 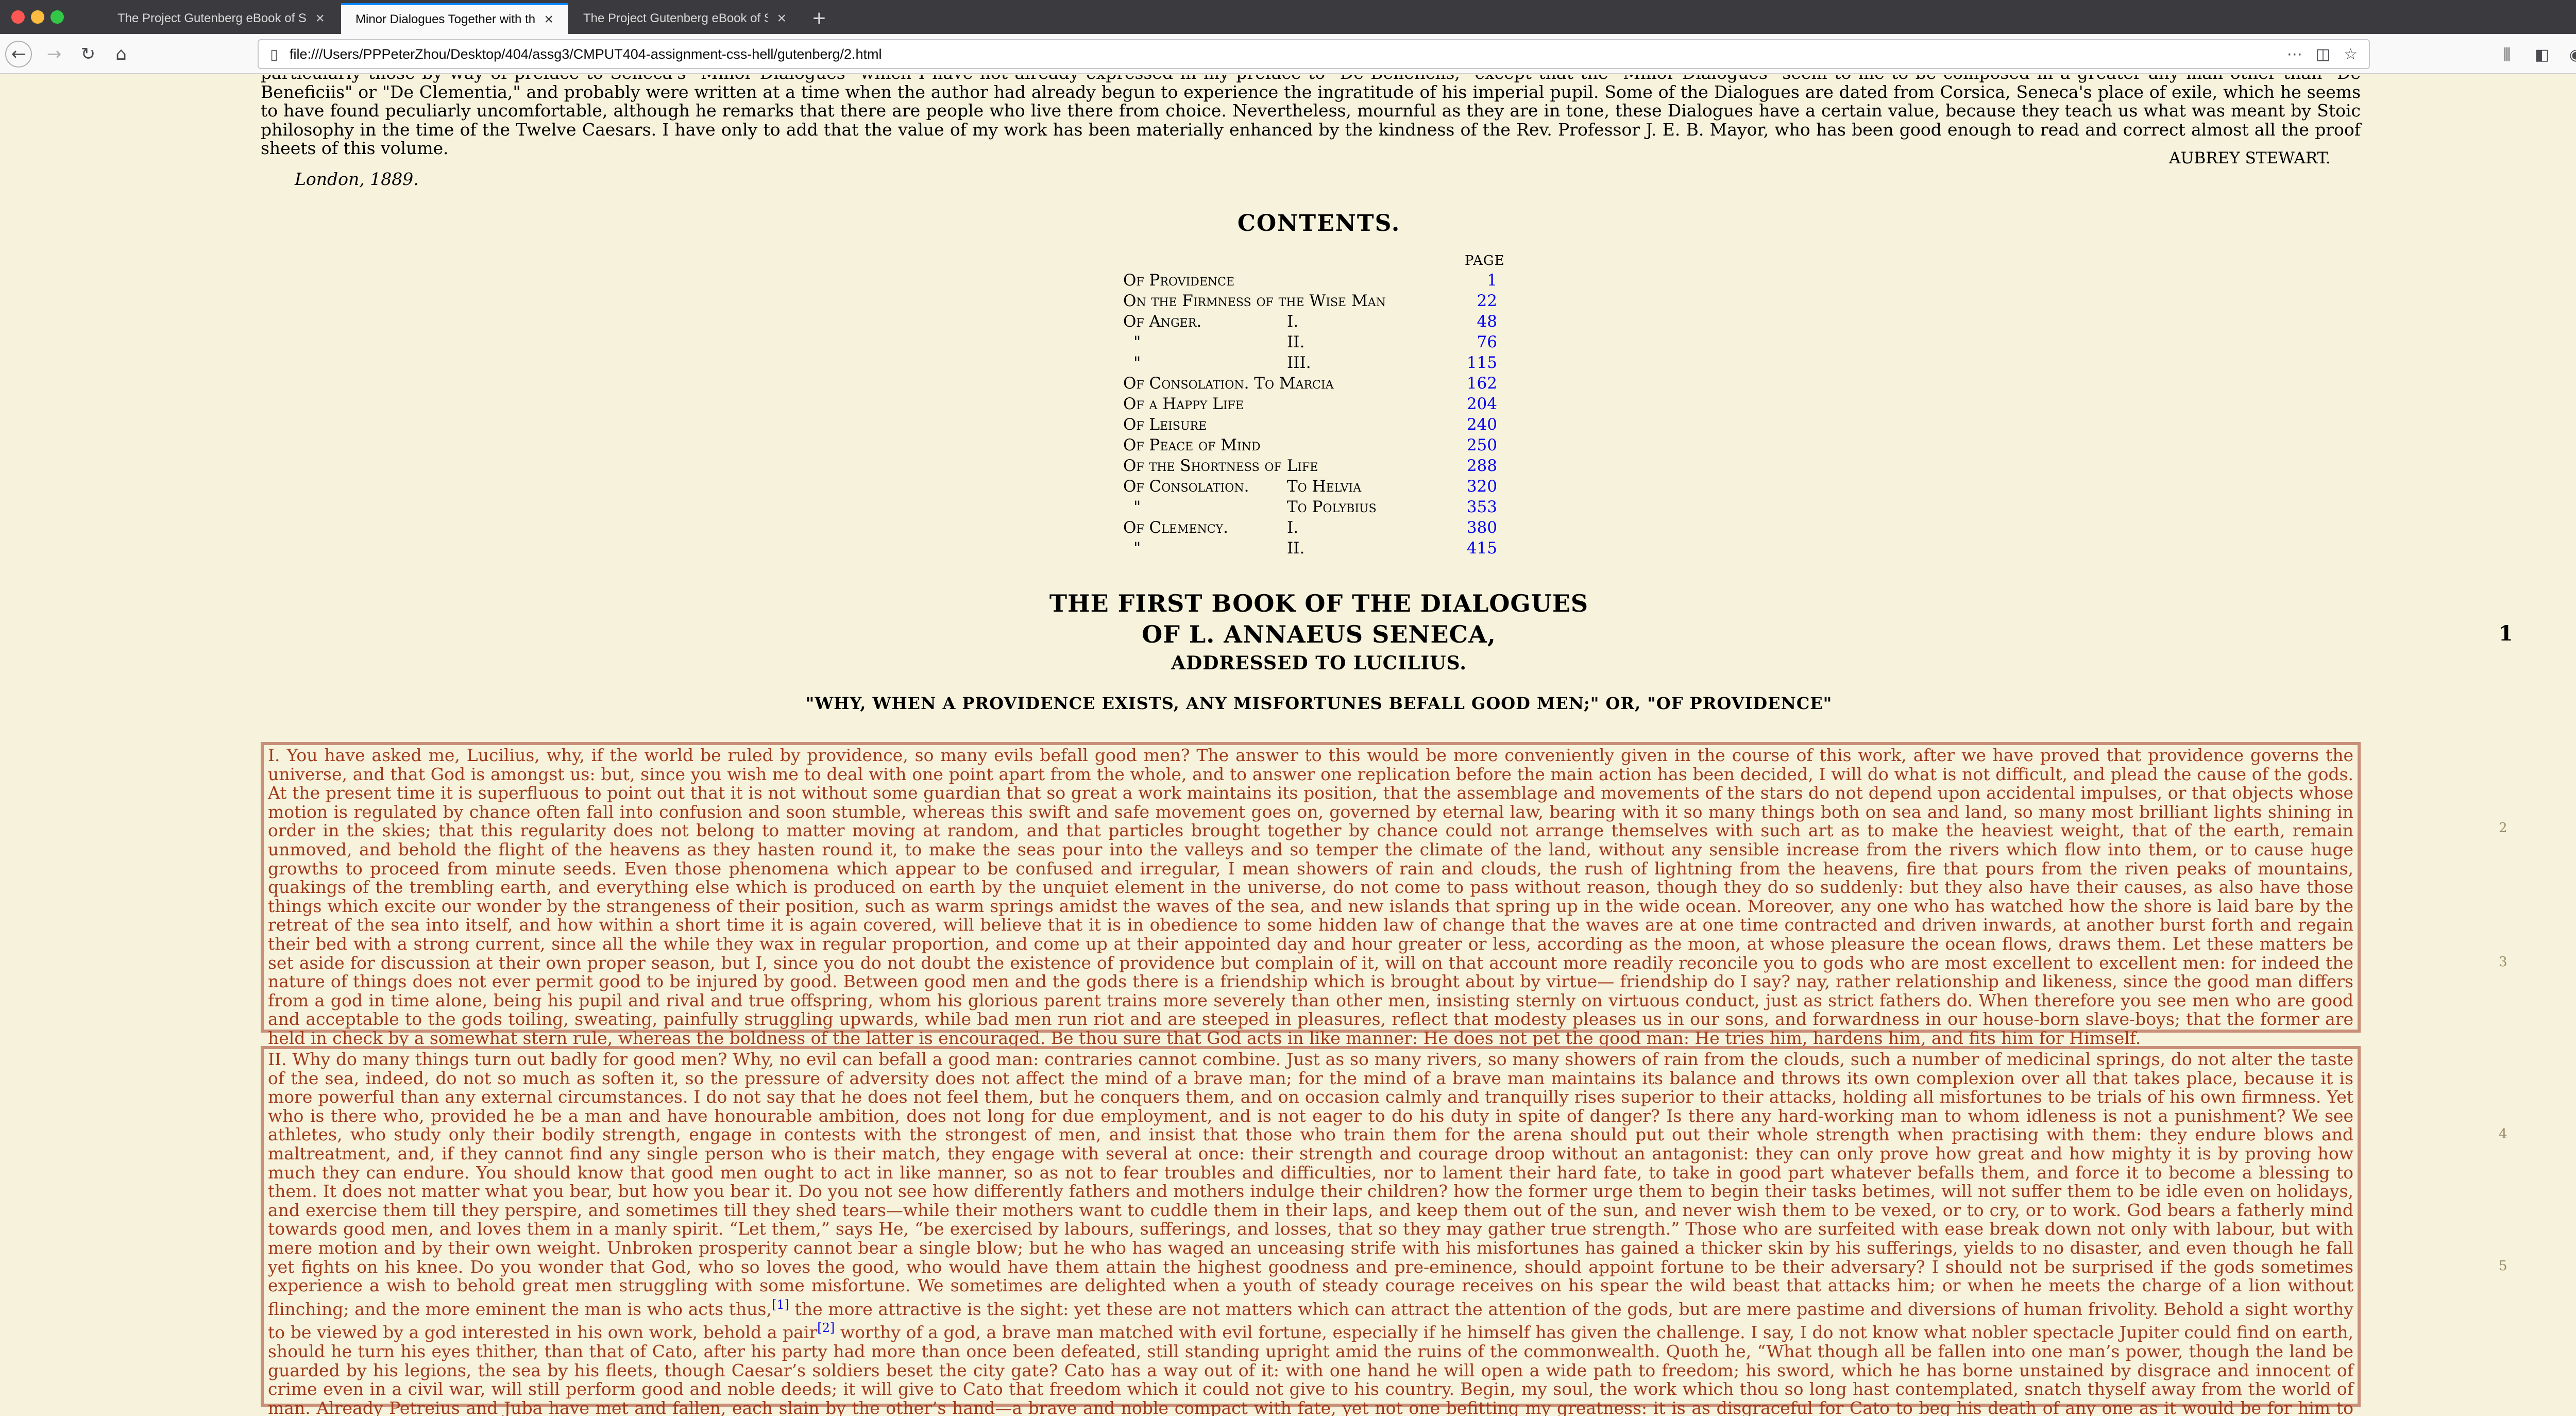 What do you see at coordinates (1313, 321) in the screenshot?
I see `toc-row: Of Anger. I. 48` at bounding box center [1313, 321].